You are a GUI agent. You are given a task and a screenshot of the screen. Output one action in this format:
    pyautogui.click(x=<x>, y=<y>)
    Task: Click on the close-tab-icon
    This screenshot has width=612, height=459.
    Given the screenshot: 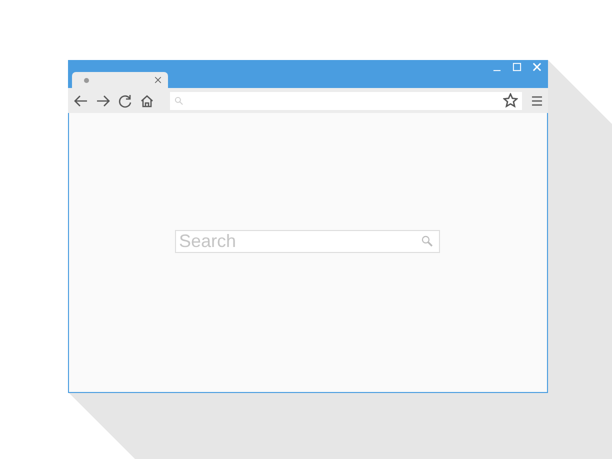 What is the action you would take?
    pyautogui.click(x=158, y=80)
    